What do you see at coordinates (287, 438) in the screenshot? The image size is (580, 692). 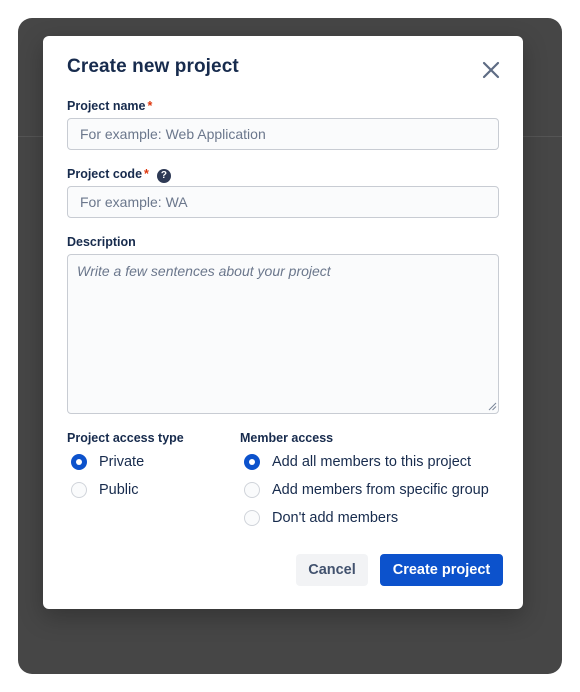 I see `member-access-label: Member access` at bounding box center [287, 438].